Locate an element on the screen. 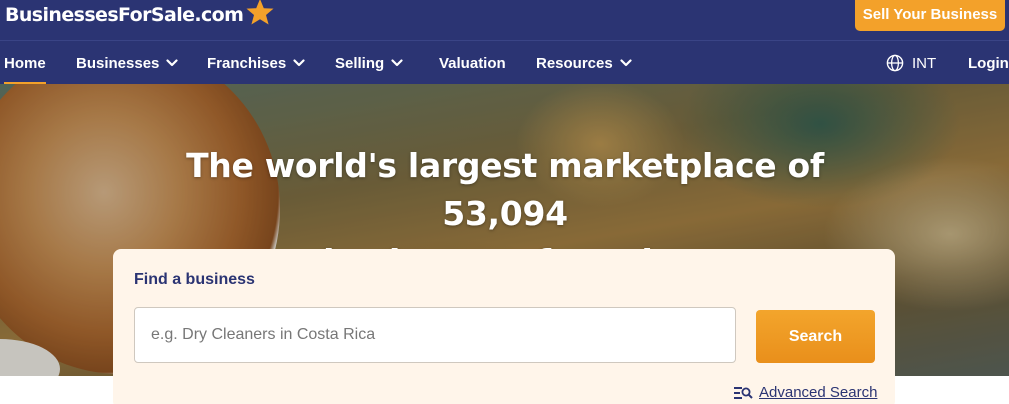 The image size is (1009, 404). nav-item-home: Home is located at coordinates (25, 63).